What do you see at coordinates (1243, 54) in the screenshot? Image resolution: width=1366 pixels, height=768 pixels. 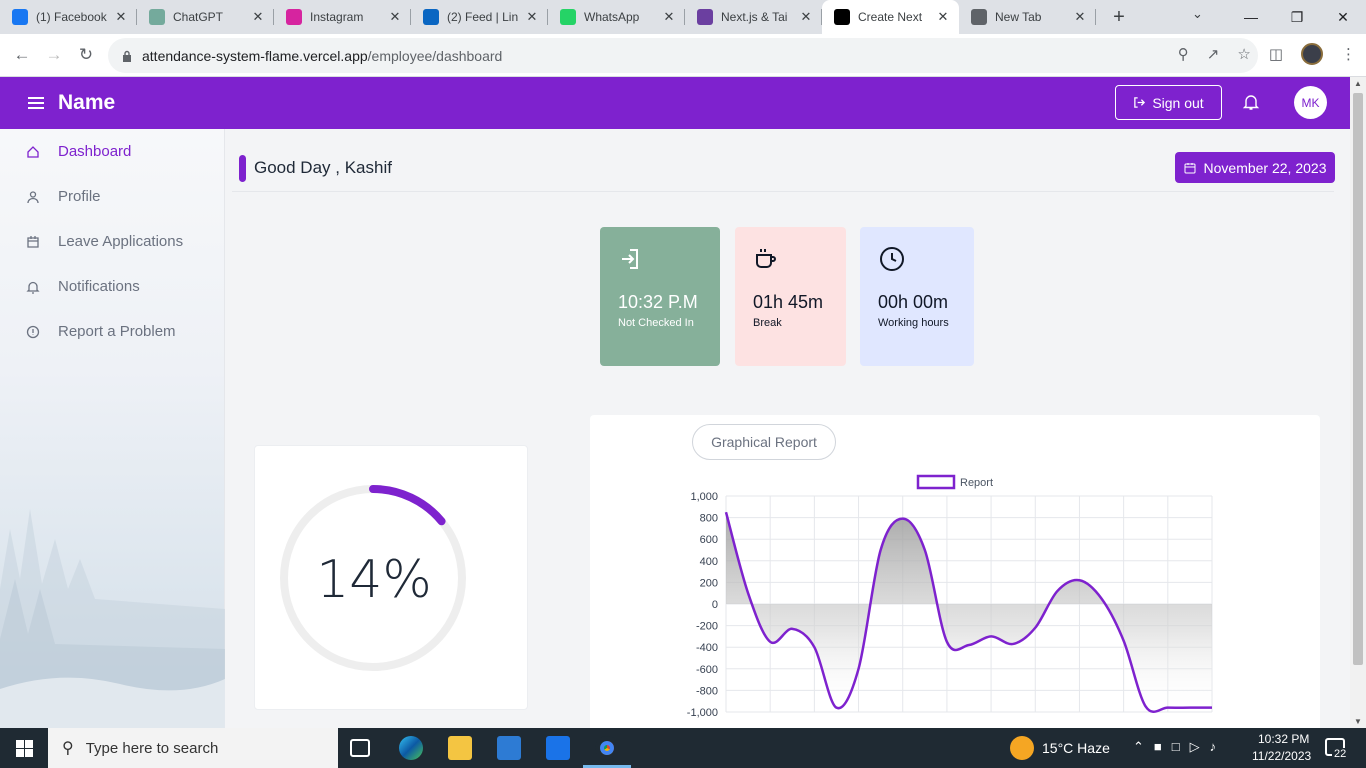 I see `bookmark-star-icon: ☆` at bounding box center [1243, 54].